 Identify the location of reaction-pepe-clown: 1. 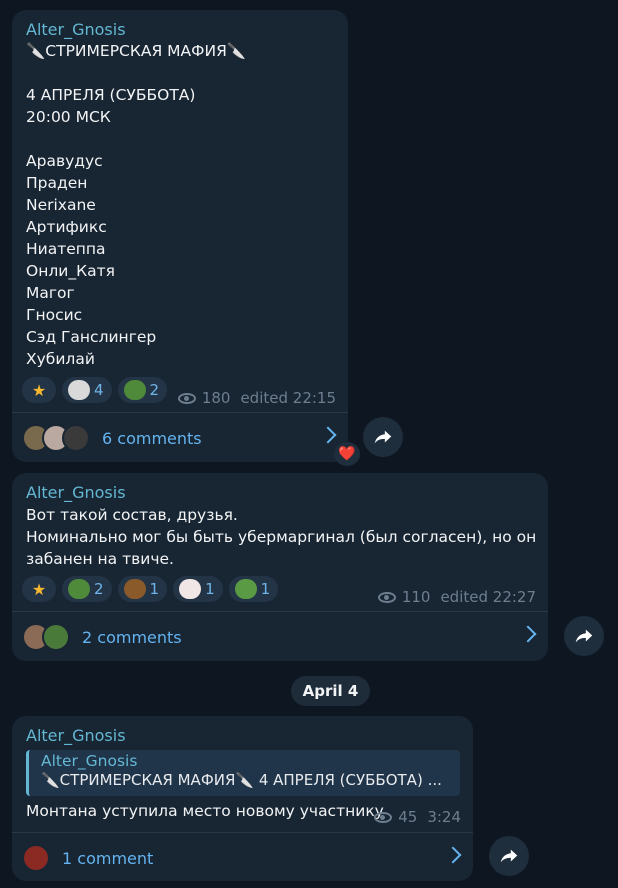
(253, 589).